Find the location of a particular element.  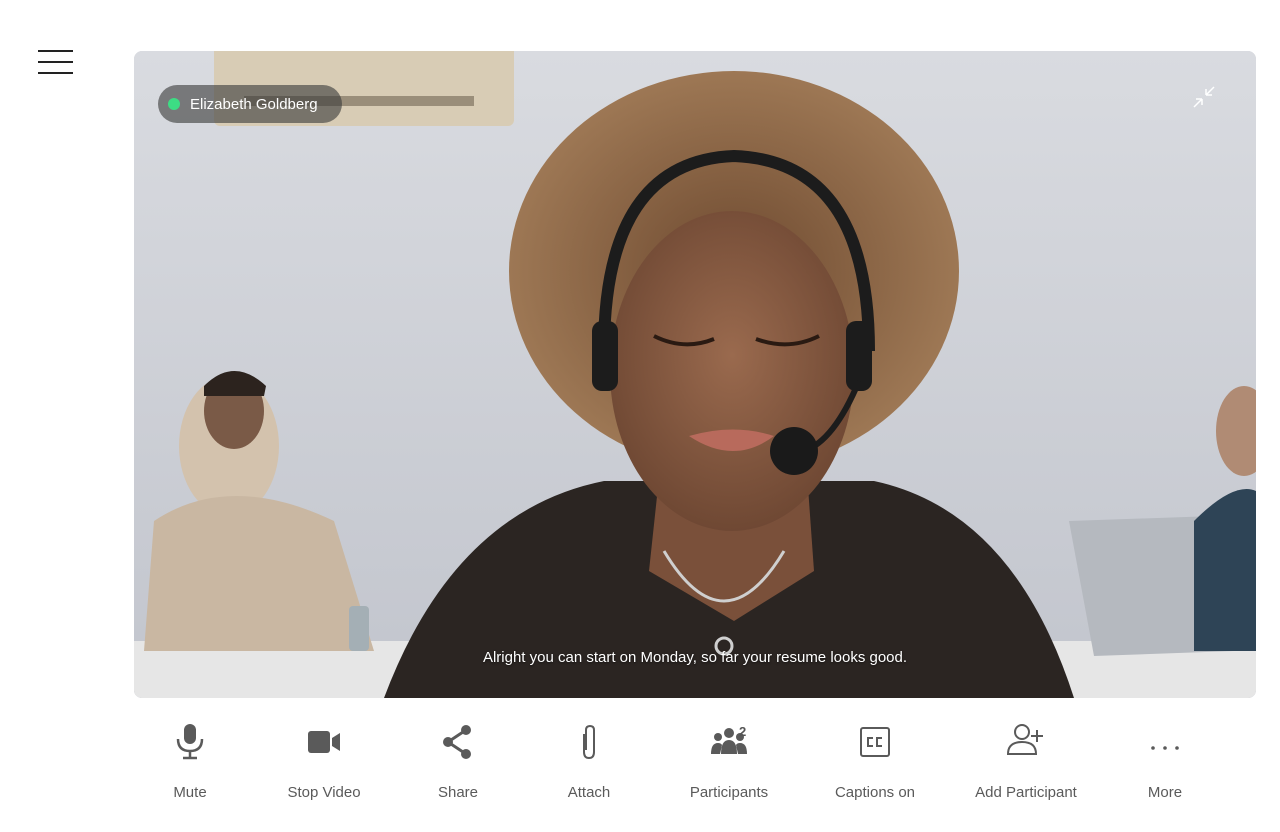

captions-label: Captions on is located at coordinates (875, 792).